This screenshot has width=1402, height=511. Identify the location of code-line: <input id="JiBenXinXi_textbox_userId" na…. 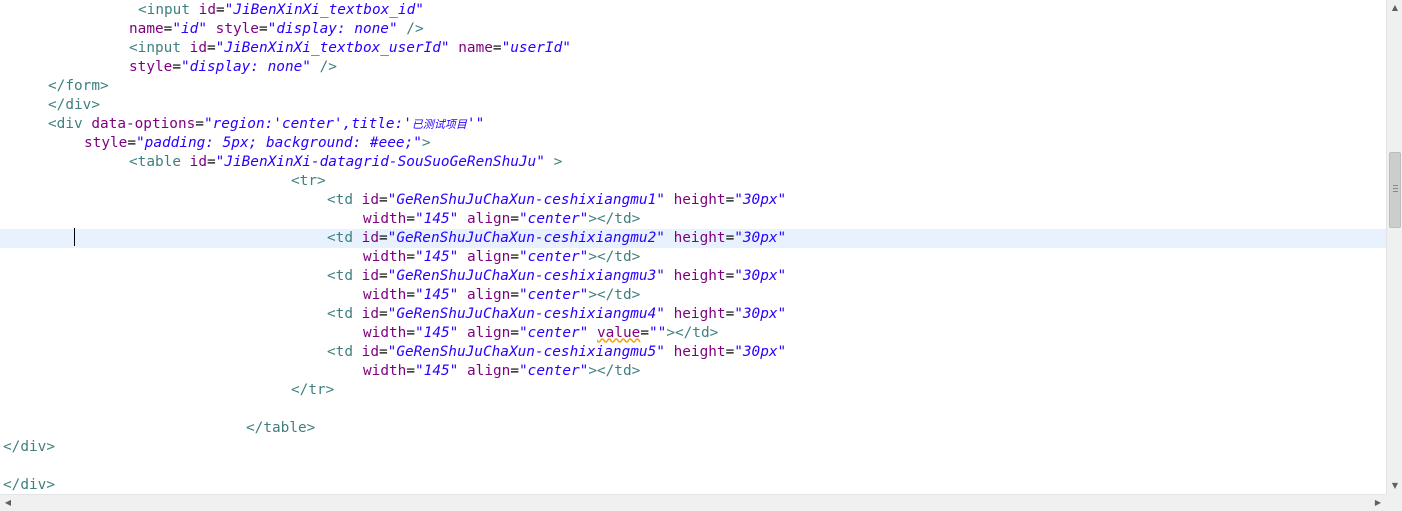
(693, 48).